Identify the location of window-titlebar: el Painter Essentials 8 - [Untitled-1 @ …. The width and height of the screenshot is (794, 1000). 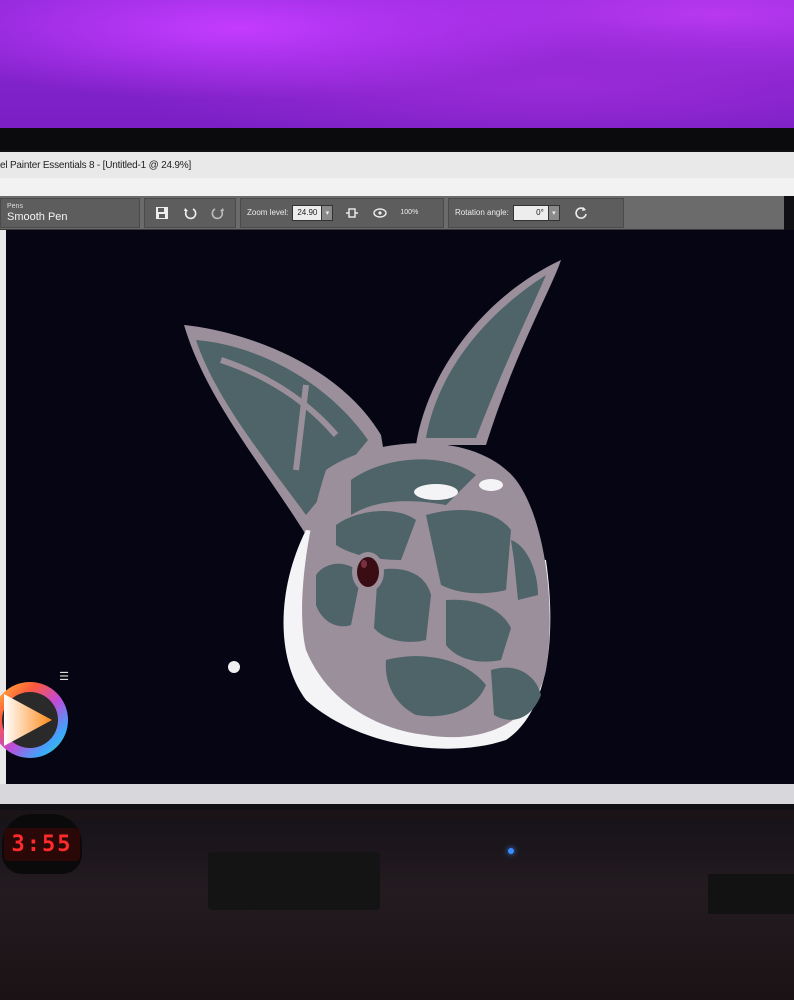
(397, 165).